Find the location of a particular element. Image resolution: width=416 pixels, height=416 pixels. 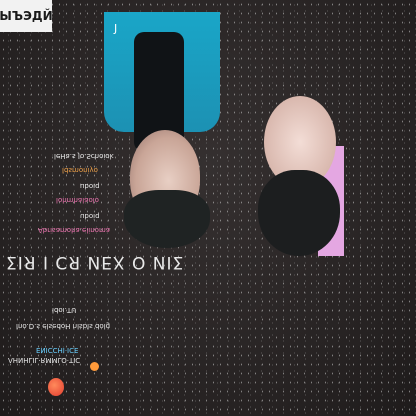

shirt-logo: J is located at coordinates (116, 28).